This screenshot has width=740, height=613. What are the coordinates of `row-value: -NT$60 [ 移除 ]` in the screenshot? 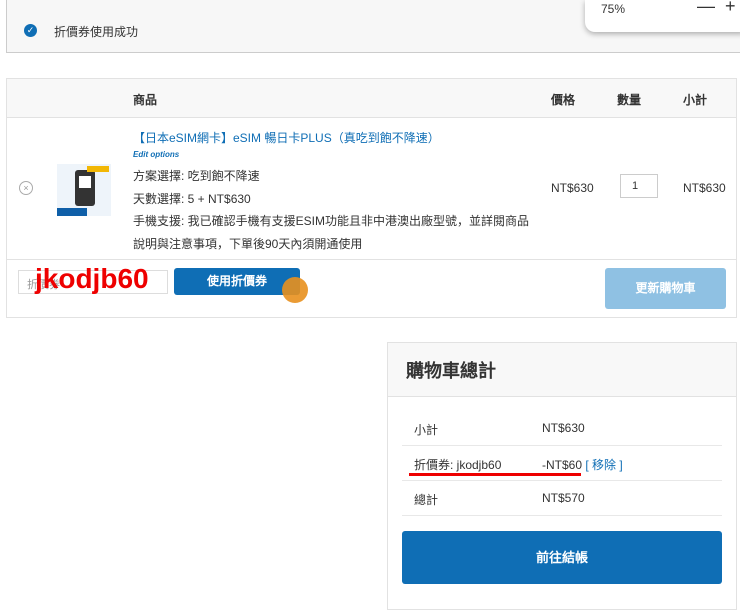 It's located at (582, 464).